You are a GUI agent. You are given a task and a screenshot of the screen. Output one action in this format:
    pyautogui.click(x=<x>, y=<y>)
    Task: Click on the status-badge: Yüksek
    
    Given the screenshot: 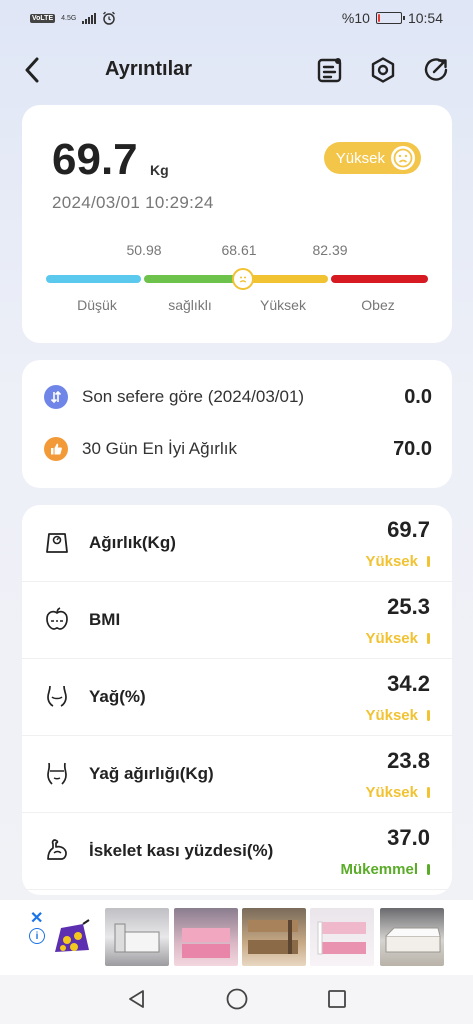 What is the action you would take?
    pyautogui.click(x=372, y=158)
    